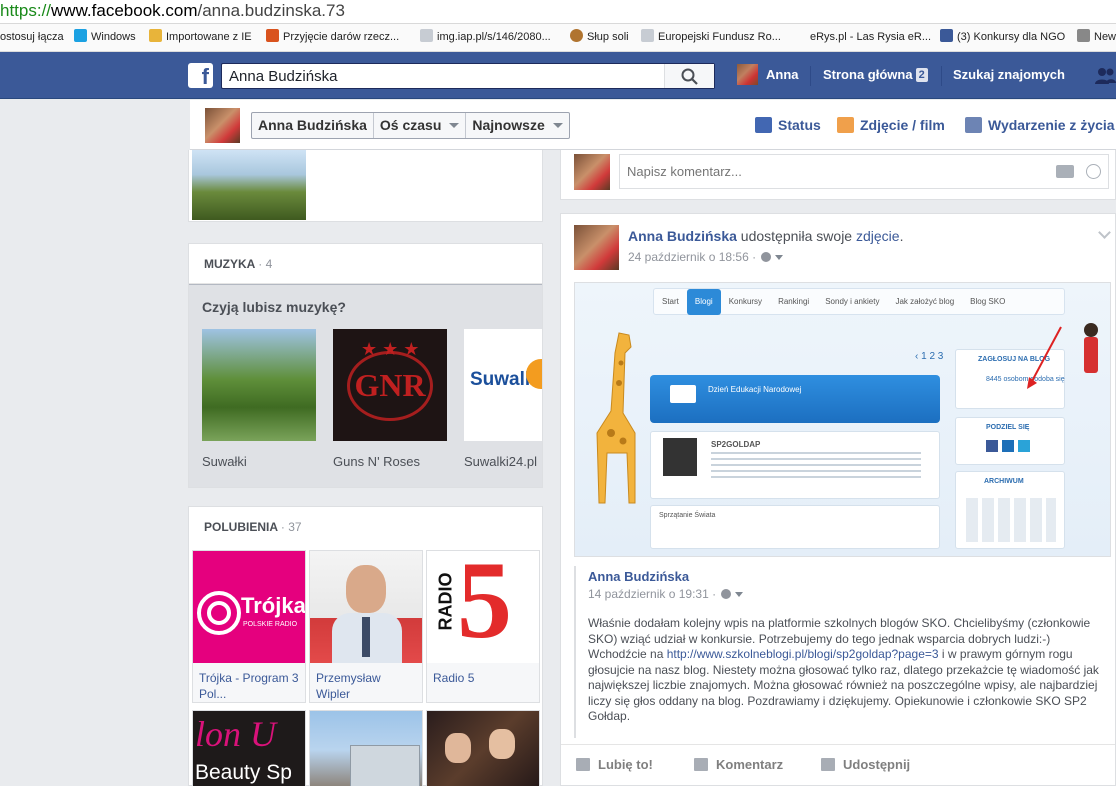 The width and height of the screenshot is (1116, 786). I want to click on status-button: Status, so click(788, 125).